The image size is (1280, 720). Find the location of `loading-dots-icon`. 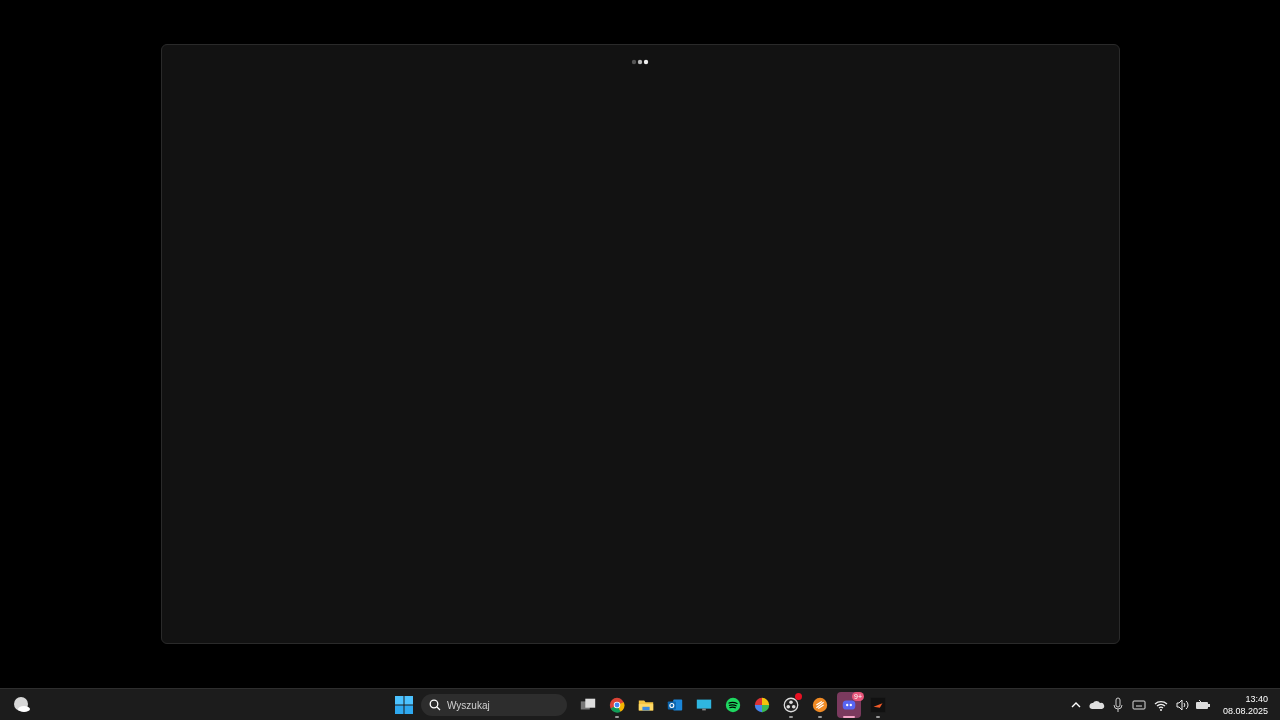

loading-dots-icon is located at coordinates (640, 62).